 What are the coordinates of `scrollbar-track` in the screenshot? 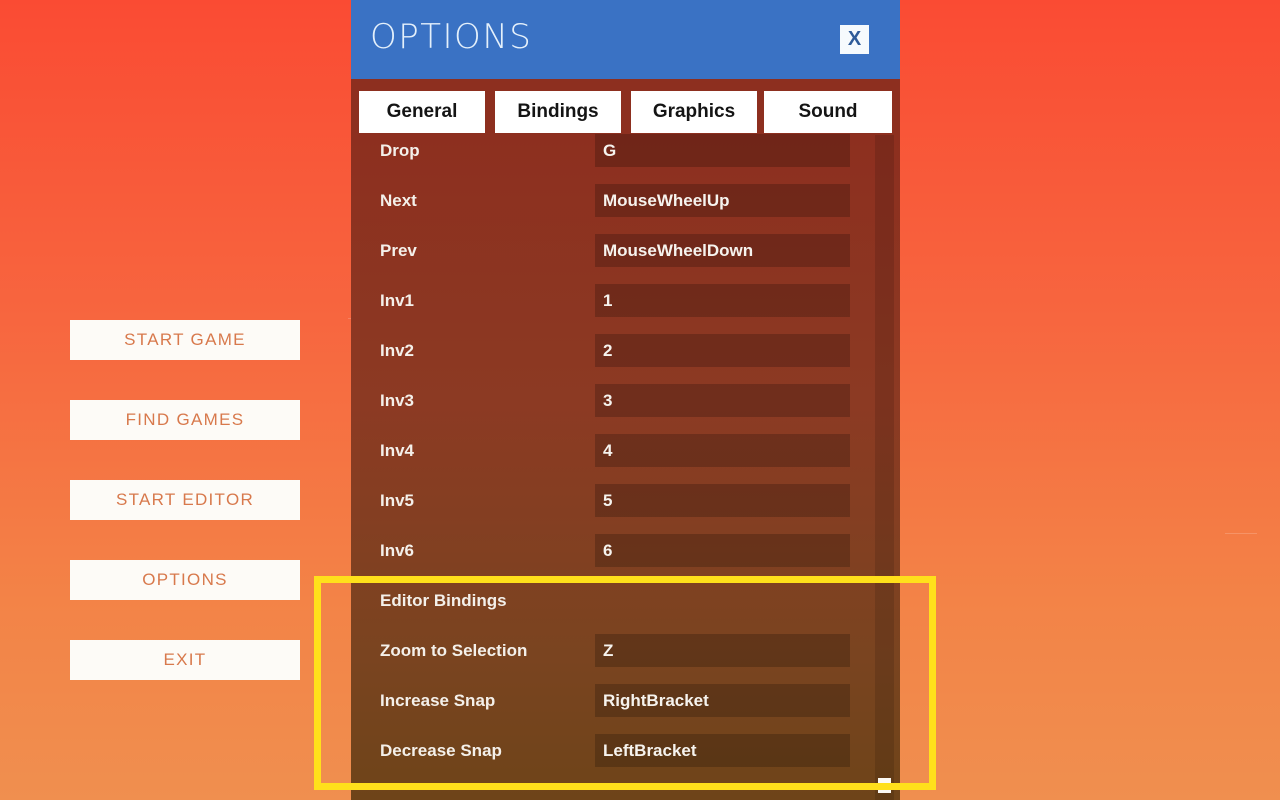 It's located at (884, 467).